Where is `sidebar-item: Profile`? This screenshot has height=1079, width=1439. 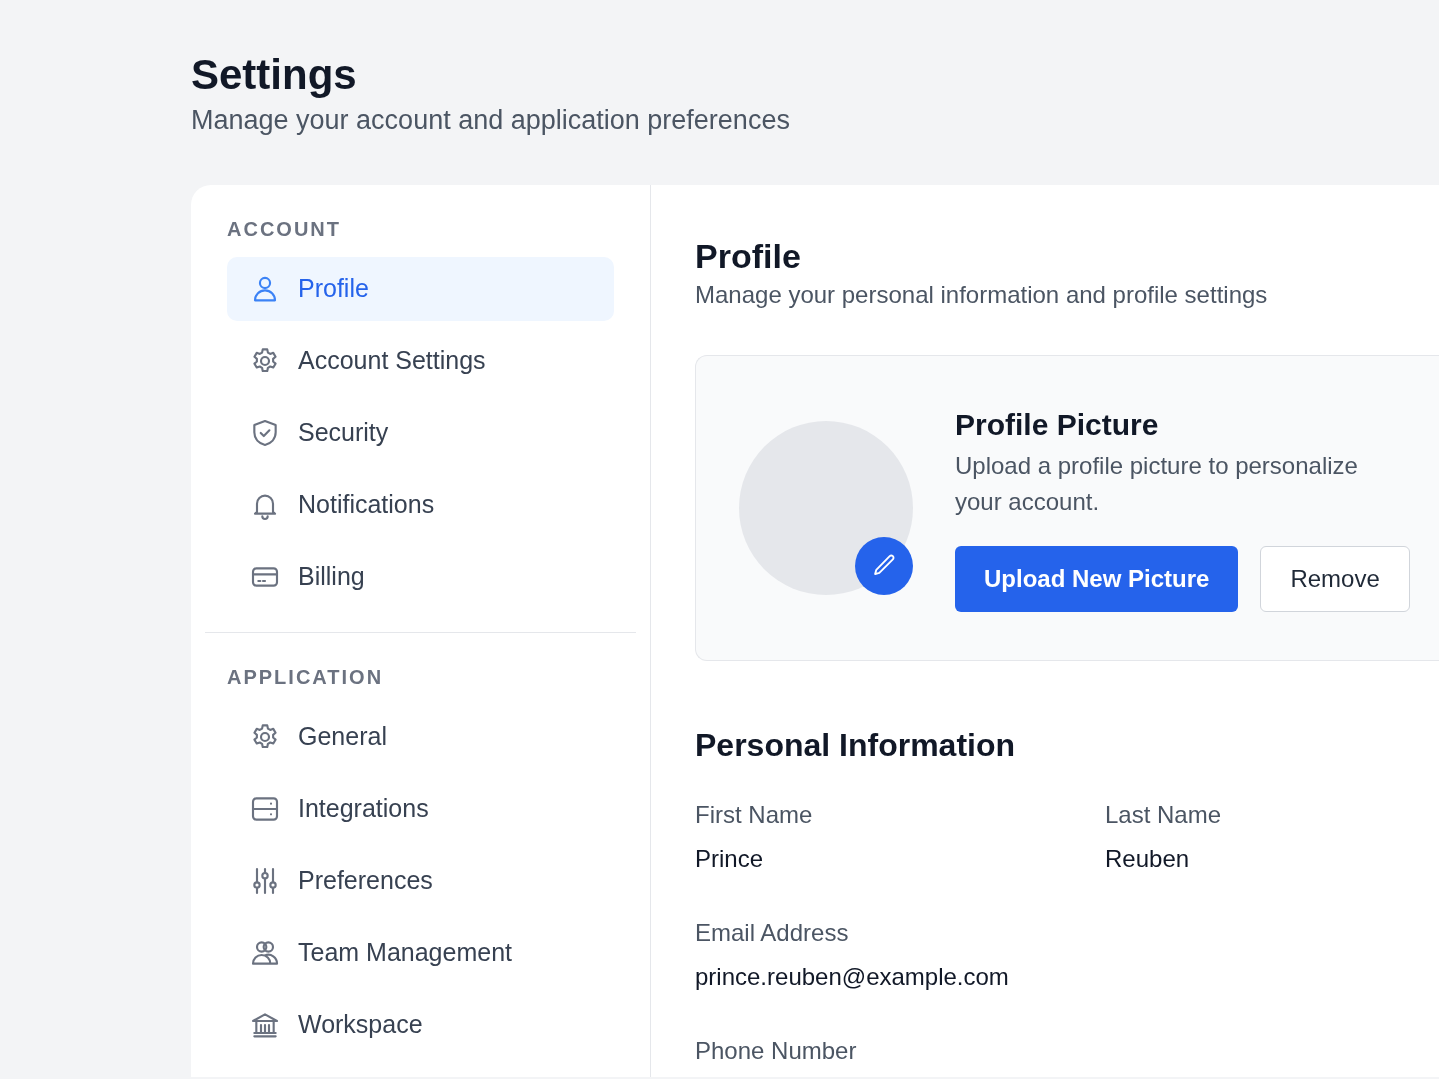
sidebar-item: Profile is located at coordinates (420, 289).